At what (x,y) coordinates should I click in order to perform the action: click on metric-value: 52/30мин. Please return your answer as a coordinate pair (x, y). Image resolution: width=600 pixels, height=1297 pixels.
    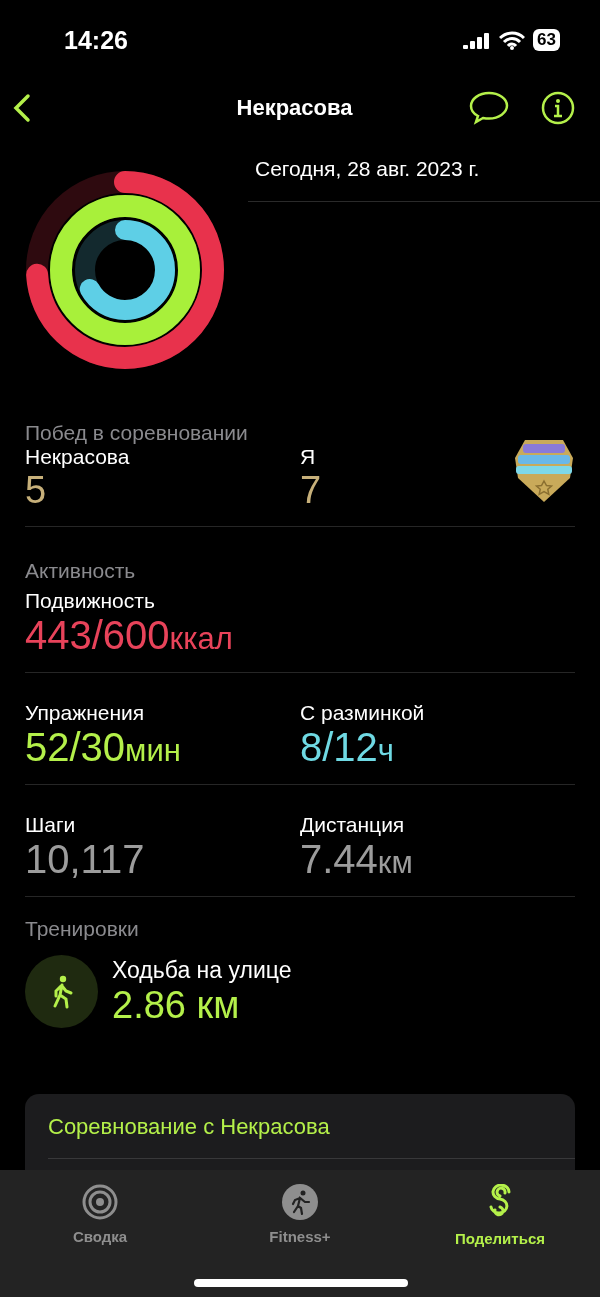
    Looking at the image, I should click on (103, 747).